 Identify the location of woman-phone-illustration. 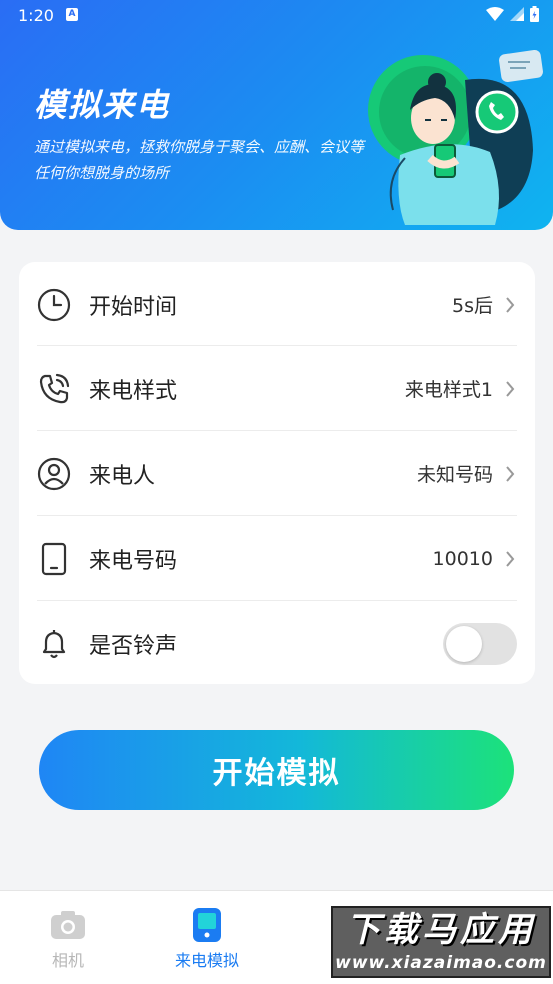
(455, 137).